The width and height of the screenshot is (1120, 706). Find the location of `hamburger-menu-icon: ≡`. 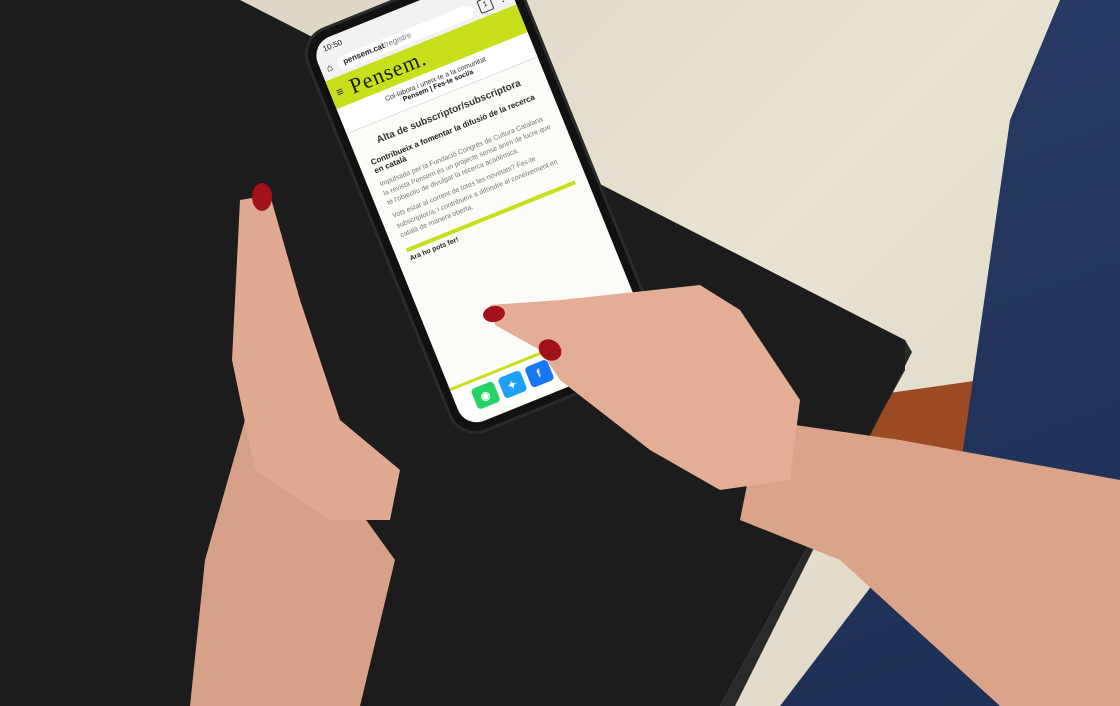

hamburger-menu-icon: ≡ is located at coordinates (340, 92).